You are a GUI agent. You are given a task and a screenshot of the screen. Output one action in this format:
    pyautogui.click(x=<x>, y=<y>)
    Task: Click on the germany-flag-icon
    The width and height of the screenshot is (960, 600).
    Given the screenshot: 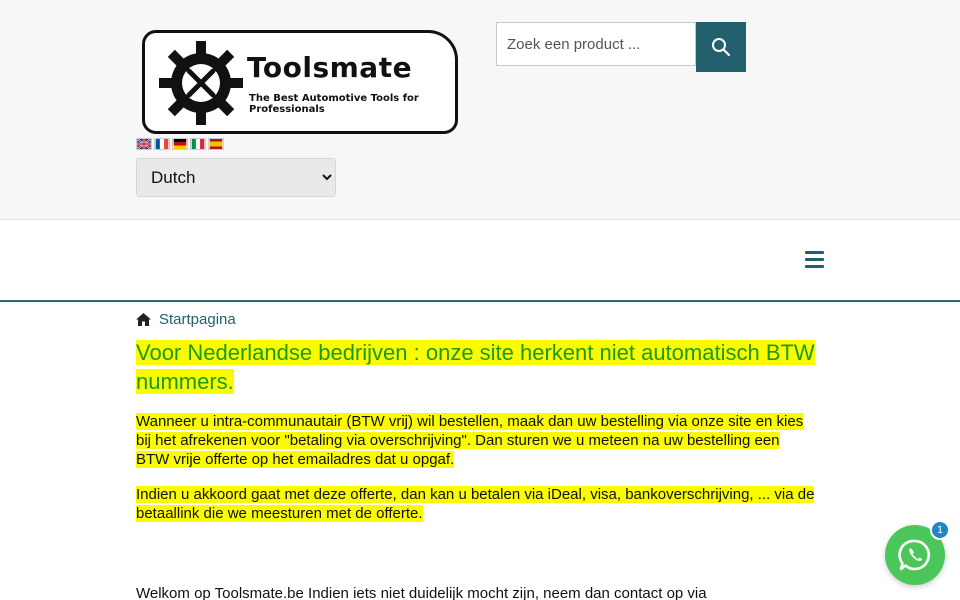 What is the action you would take?
    pyautogui.click(x=180, y=144)
    